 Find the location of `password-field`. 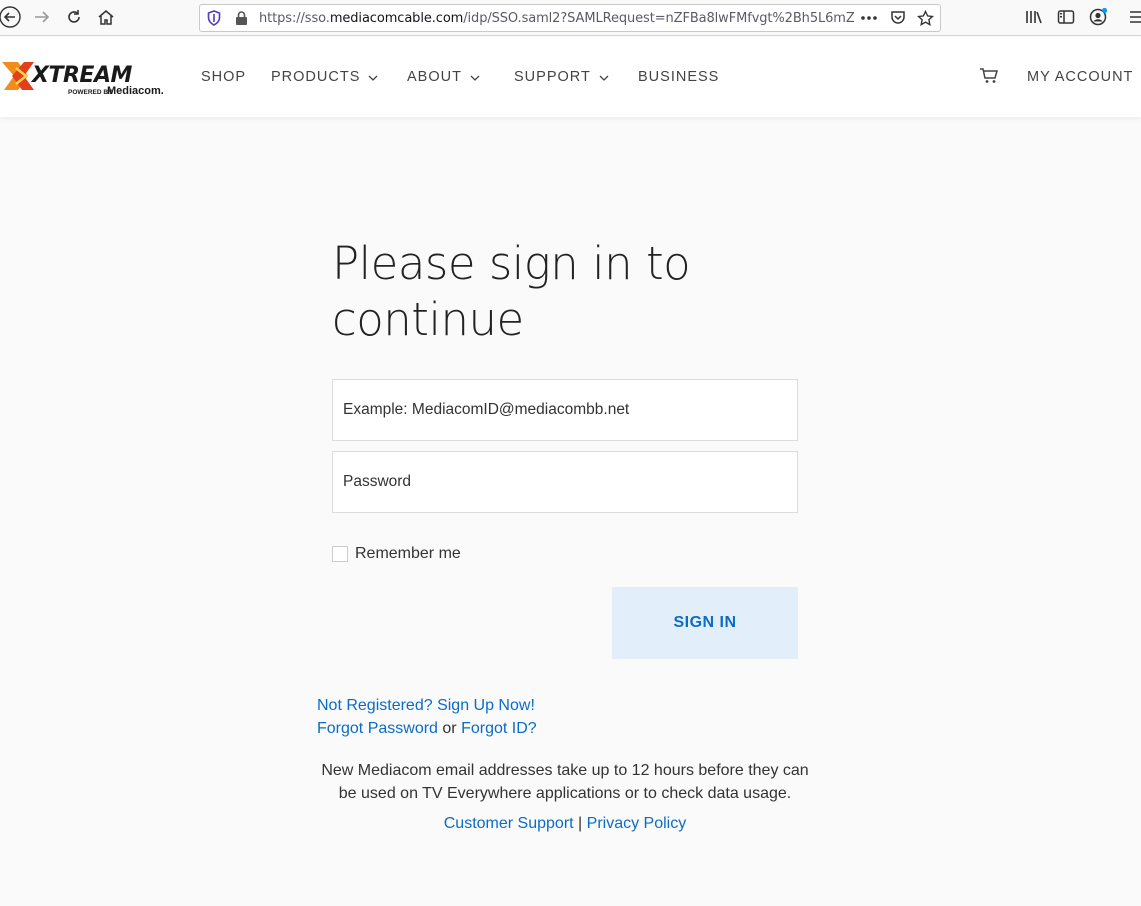

password-field is located at coordinates (565, 482).